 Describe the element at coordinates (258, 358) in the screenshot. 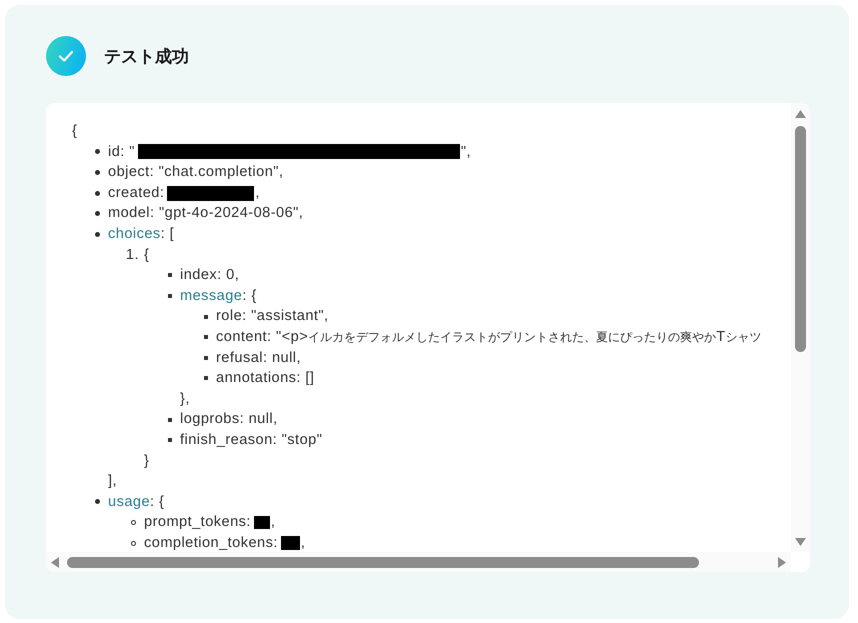

I see `json-line: refusal: null,` at that location.